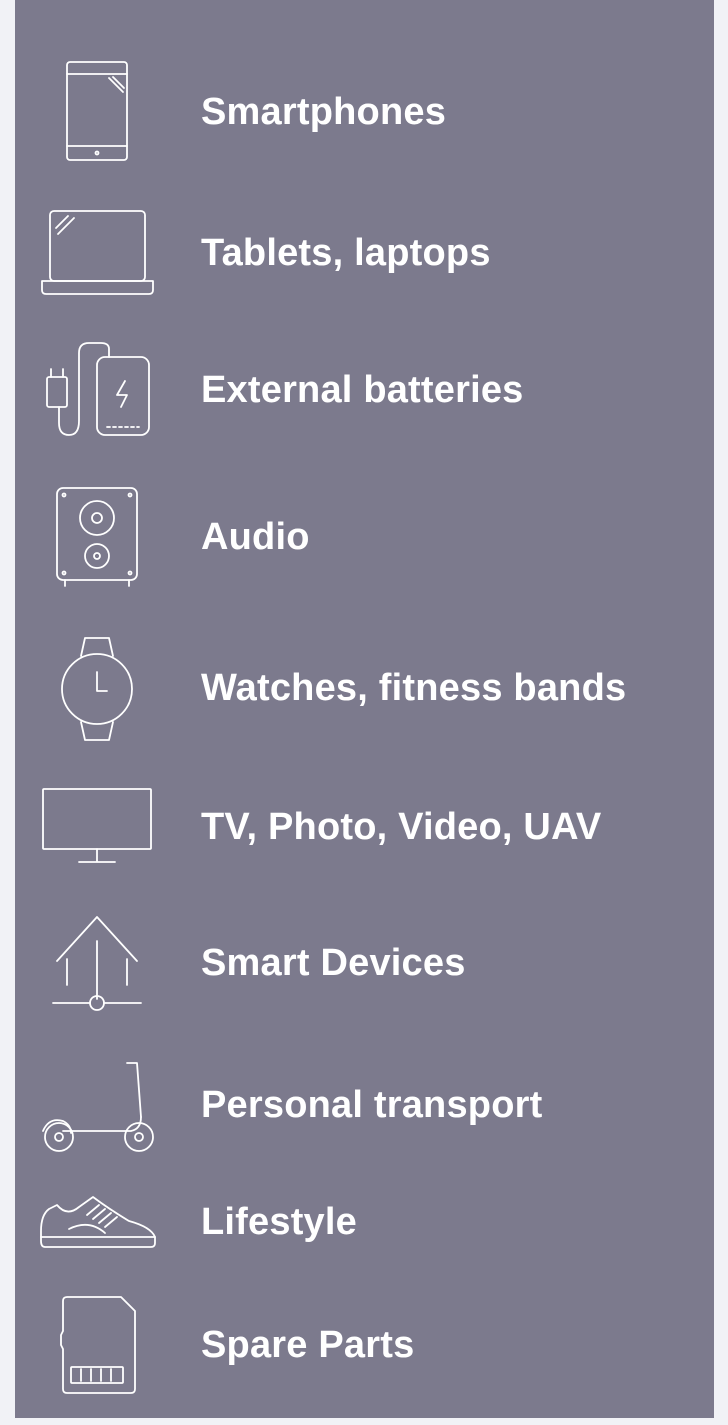  What do you see at coordinates (97, 689) in the screenshot?
I see `watch-icon` at bounding box center [97, 689].